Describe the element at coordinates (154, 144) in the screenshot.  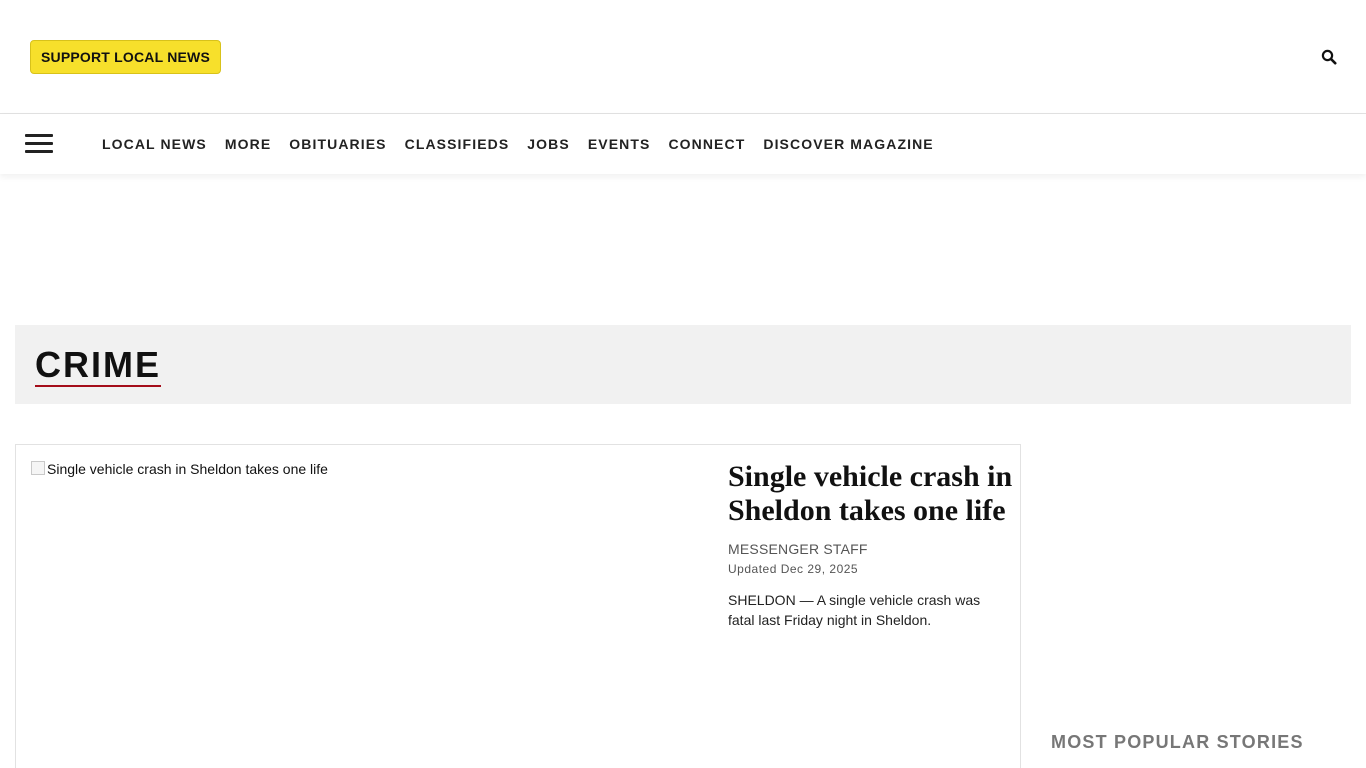
I see `nav-item-local-news: LOCAL NEWS` at that location.